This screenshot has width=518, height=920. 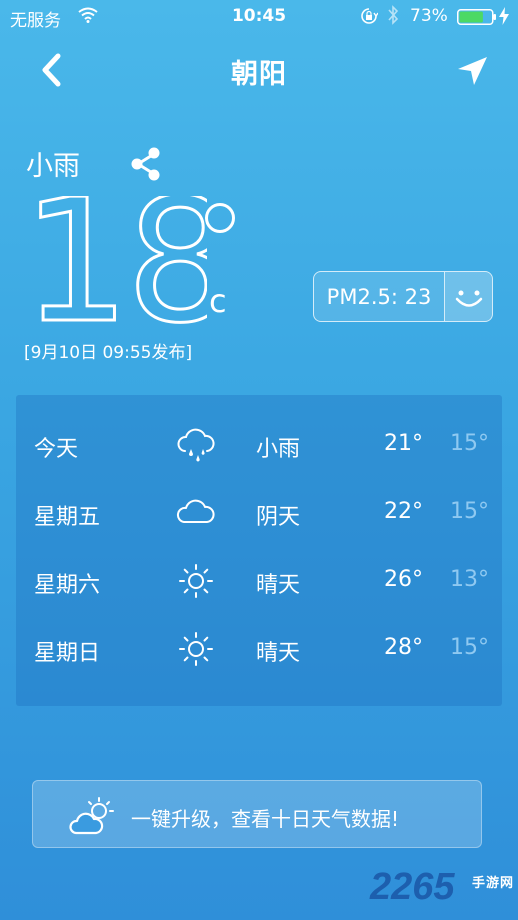 What do you see at coordinates (278, 517) in the screenshot?
I see `forecast-desc: 阴天` at bounding box center [278, 517].